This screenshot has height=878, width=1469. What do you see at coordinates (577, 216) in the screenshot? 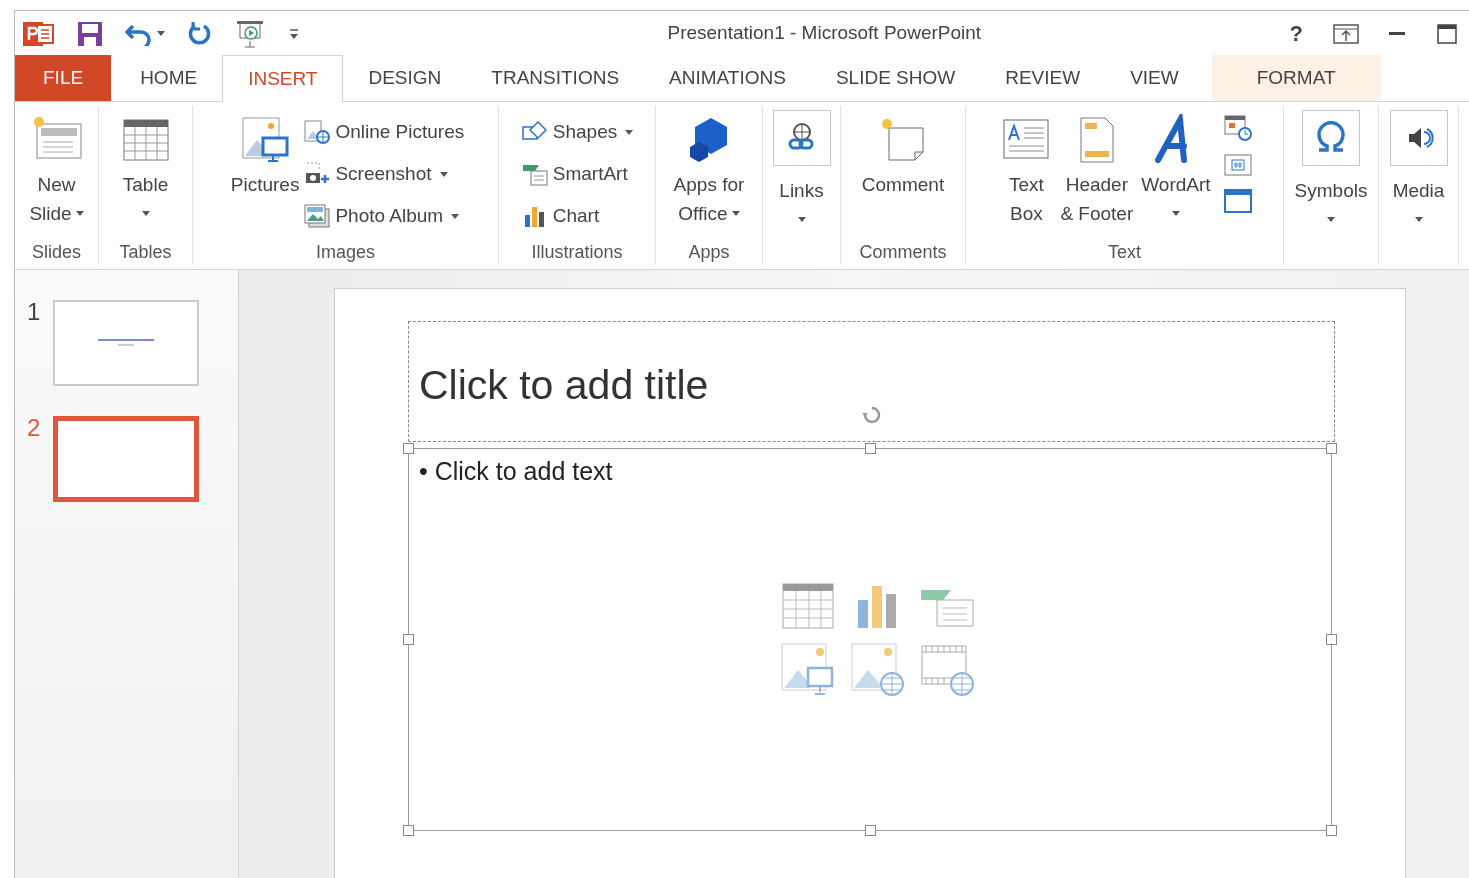
I see `ribbon-button: Chart` at bounding box center [577, 216].